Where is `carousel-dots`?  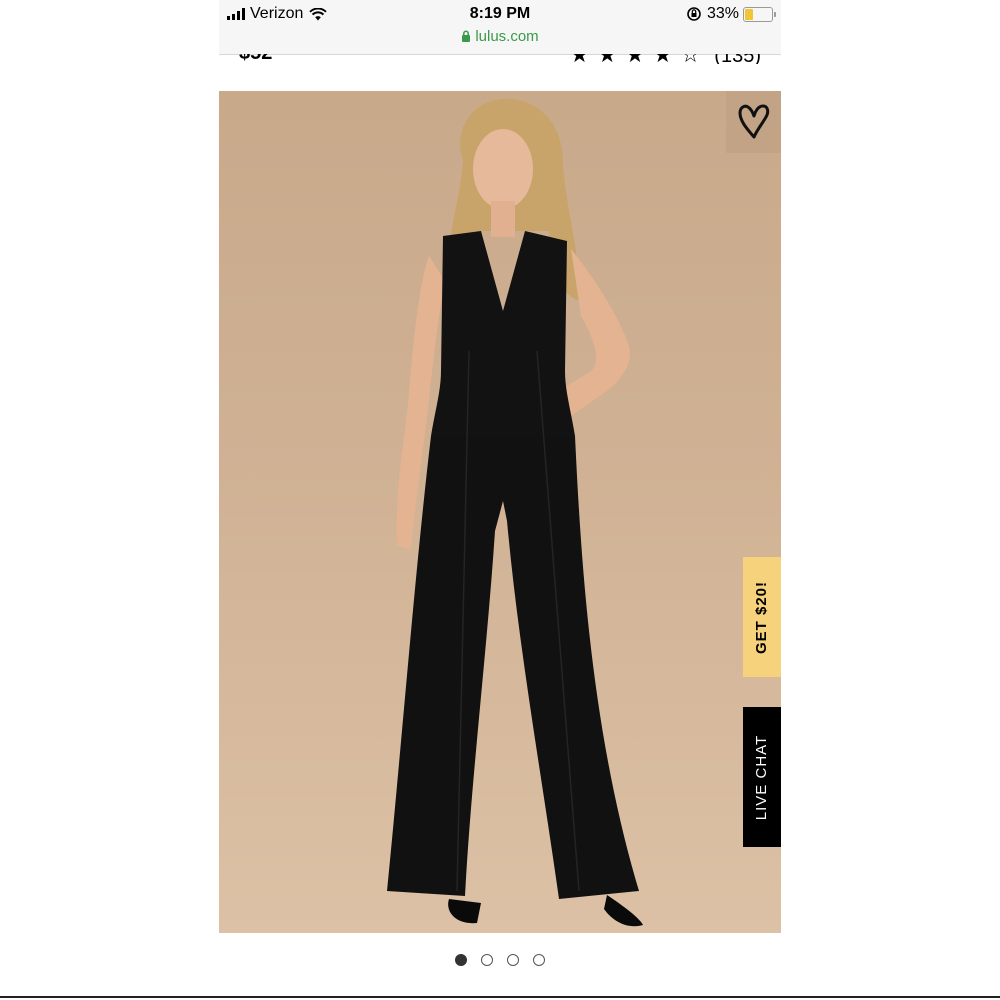 carousel-dots is located at coordinates (500, 960).